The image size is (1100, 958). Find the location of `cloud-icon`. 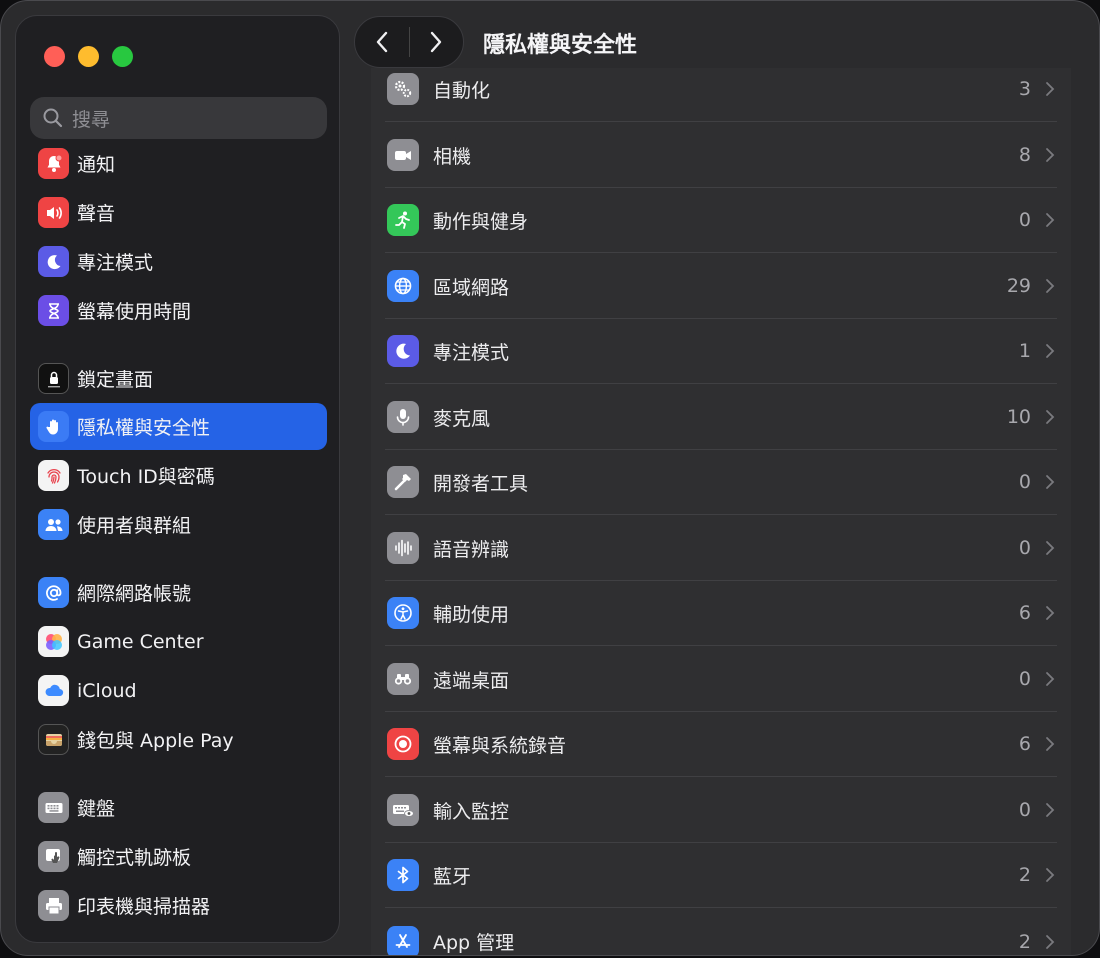

cloud-icon is located at coordinates (53, 690).